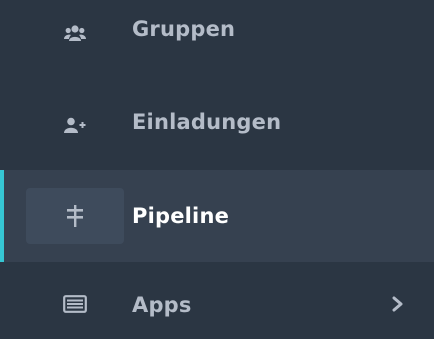 This screenshot has height=339, width=434. What do you see at coordinates (75, 126) in the screenshot?
I see `user-plus-icon` at bounding box center [75, 126].